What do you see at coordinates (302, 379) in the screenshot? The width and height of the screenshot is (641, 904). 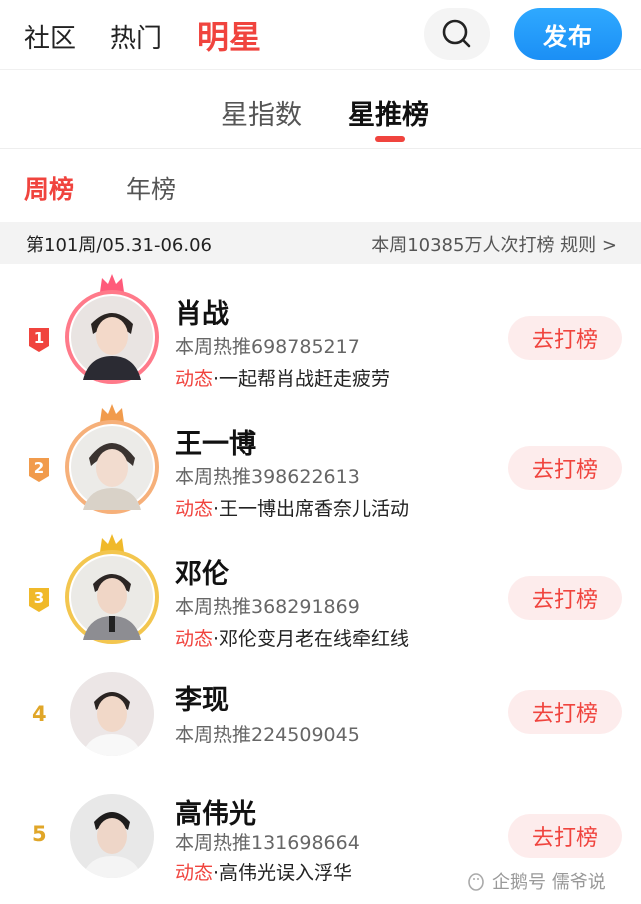 I see `dynamic-text: ·一起帮肖战赶走疲劳` at bounding box center [302, 379].